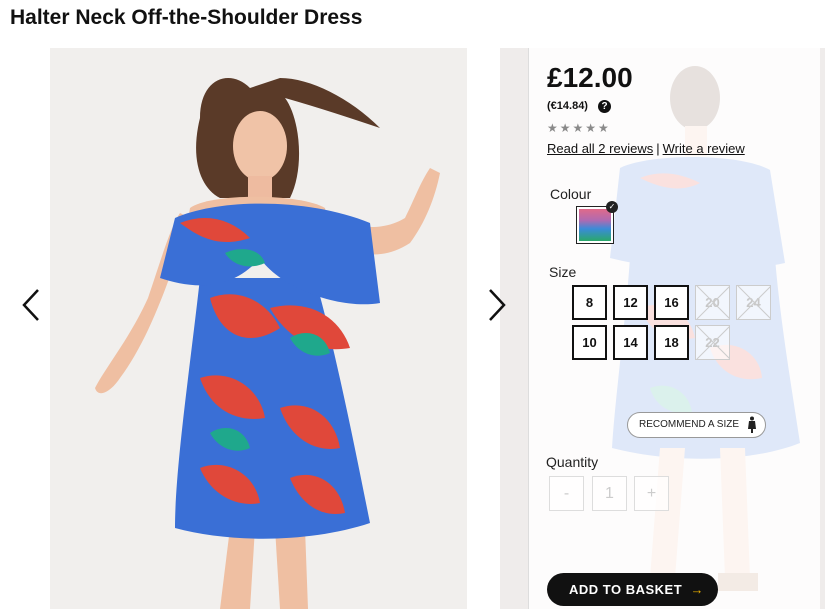 The image size is (825, 609). I want to click on chevron-right-icon, so click(497, 305).